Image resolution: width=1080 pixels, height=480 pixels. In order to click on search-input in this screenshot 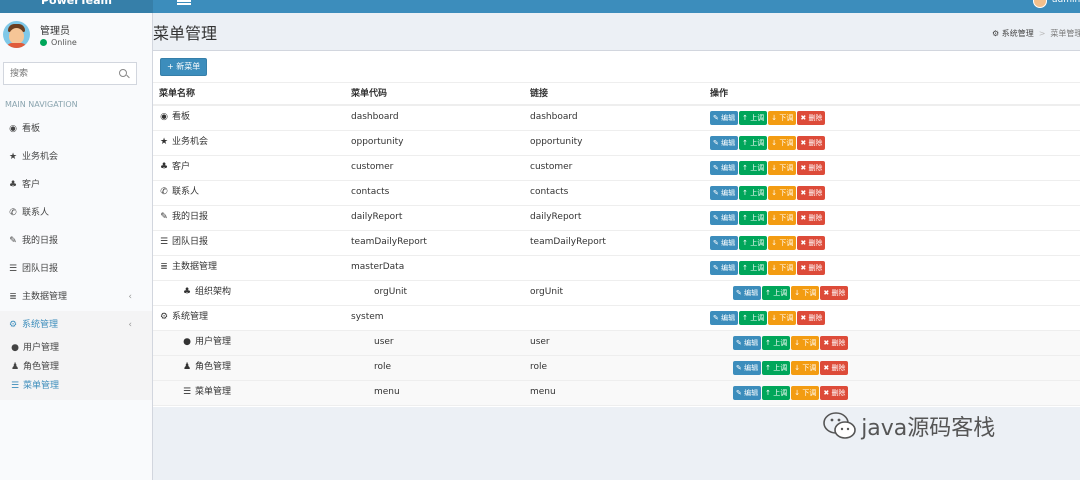, I will do `click(56, 73)`.